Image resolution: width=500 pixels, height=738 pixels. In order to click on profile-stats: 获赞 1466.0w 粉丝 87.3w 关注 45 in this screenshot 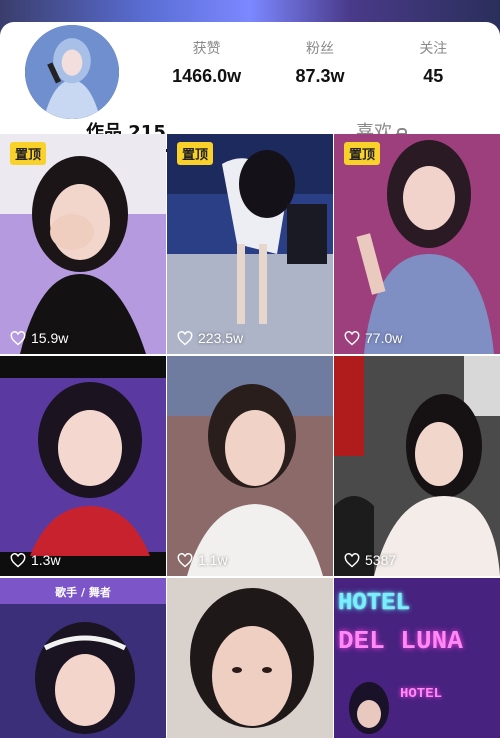, I will do `click(320, 62)`.